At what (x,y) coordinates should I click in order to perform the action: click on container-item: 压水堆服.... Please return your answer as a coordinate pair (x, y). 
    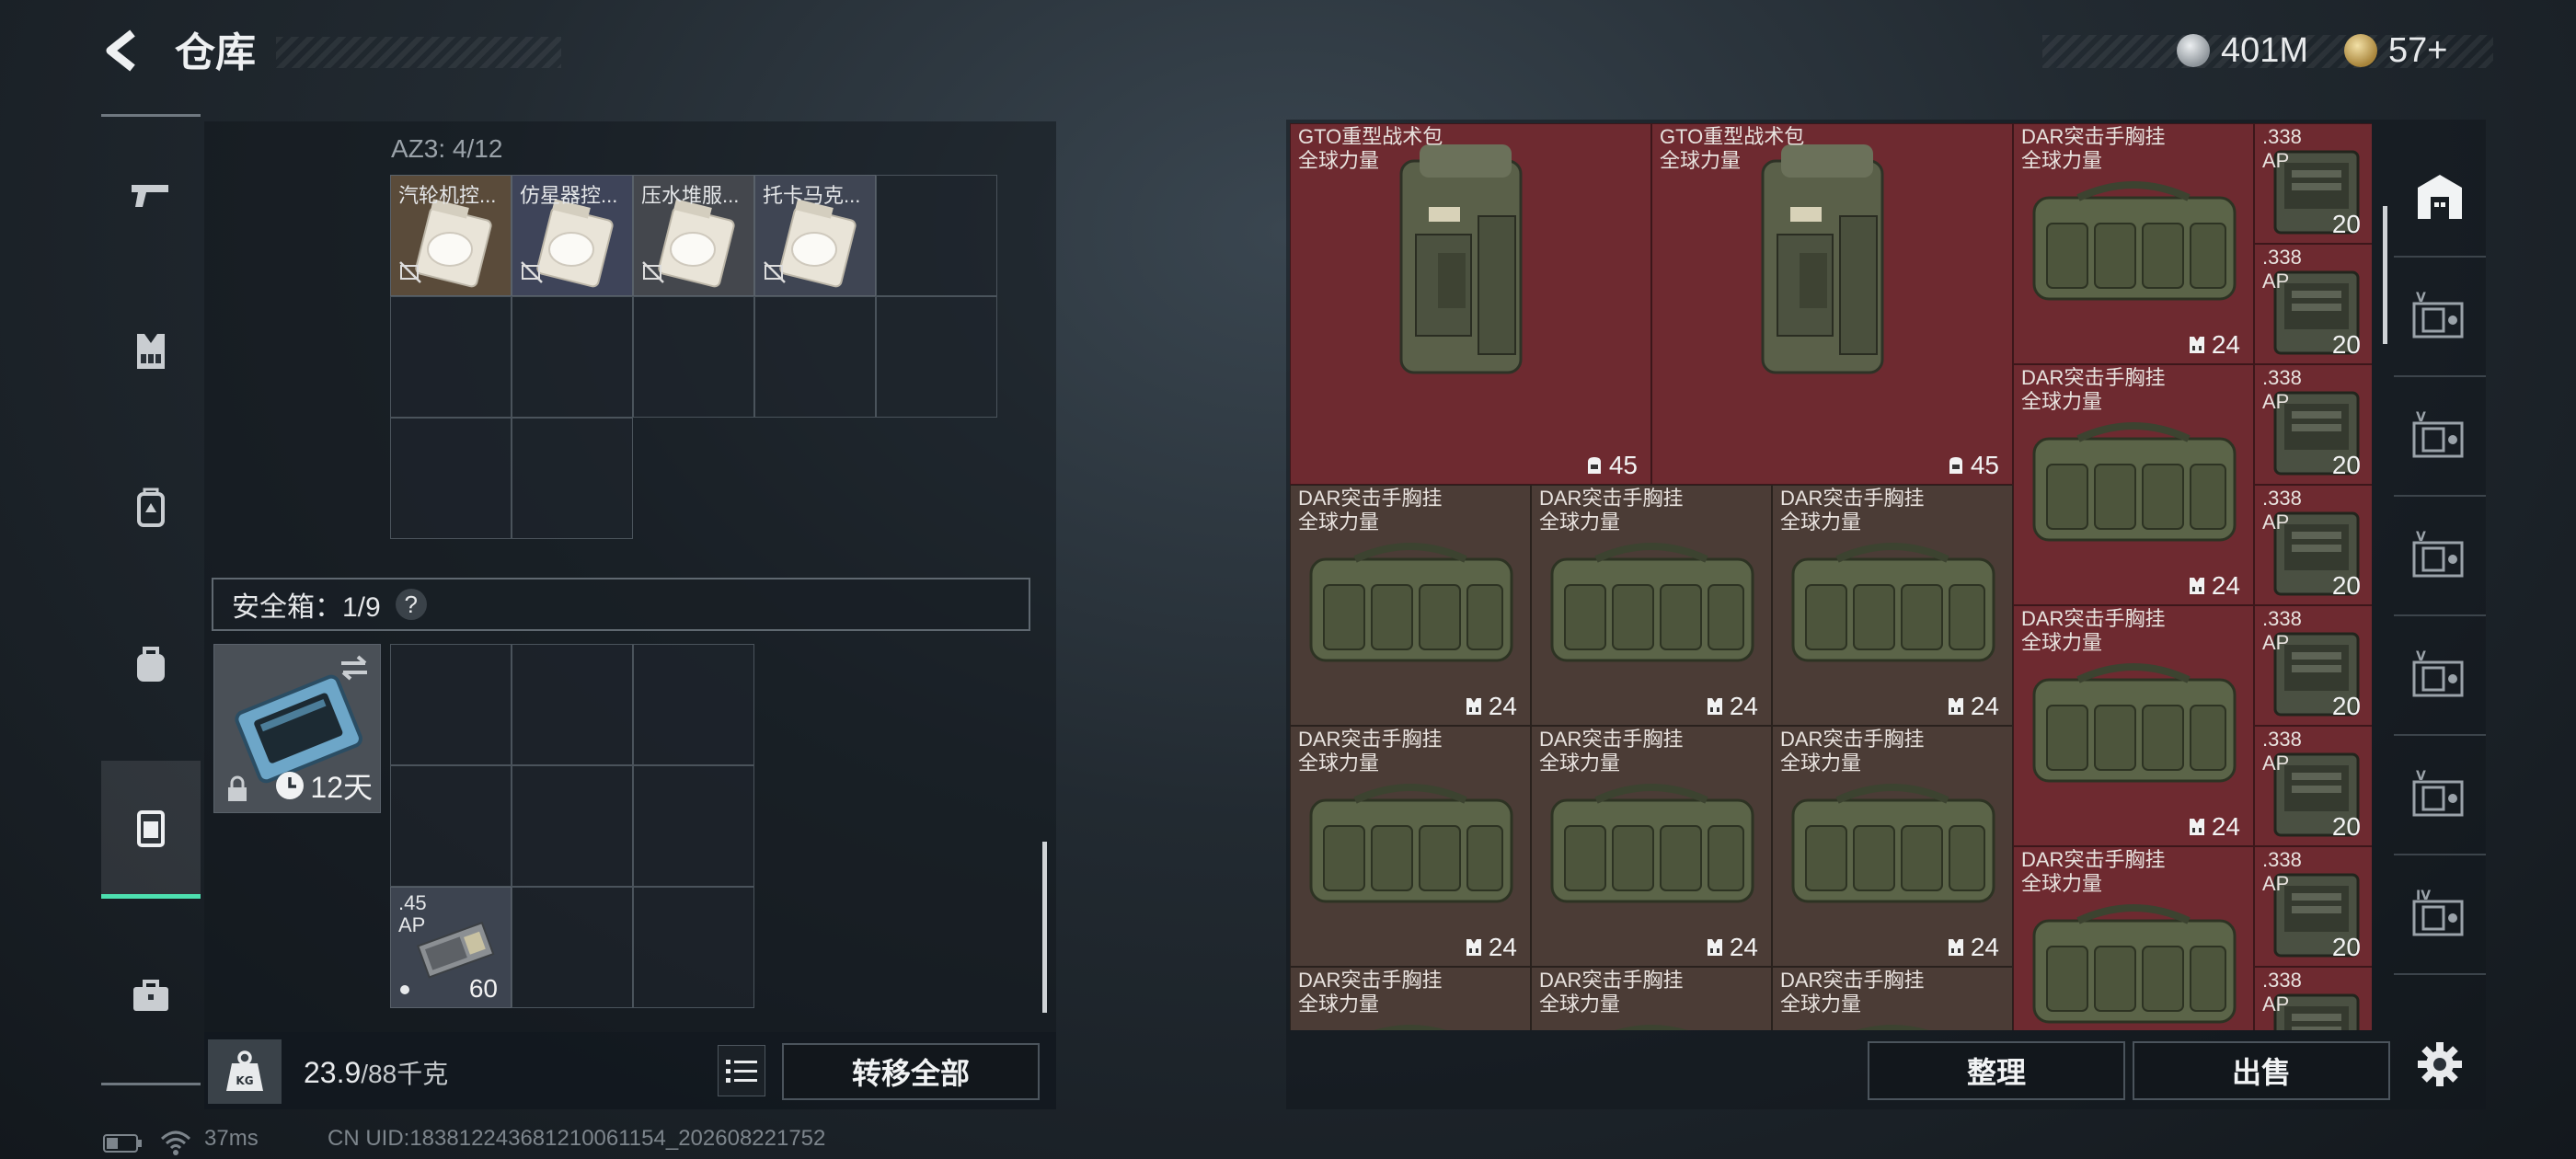
    Looking at the image, I should click on (693, 235).